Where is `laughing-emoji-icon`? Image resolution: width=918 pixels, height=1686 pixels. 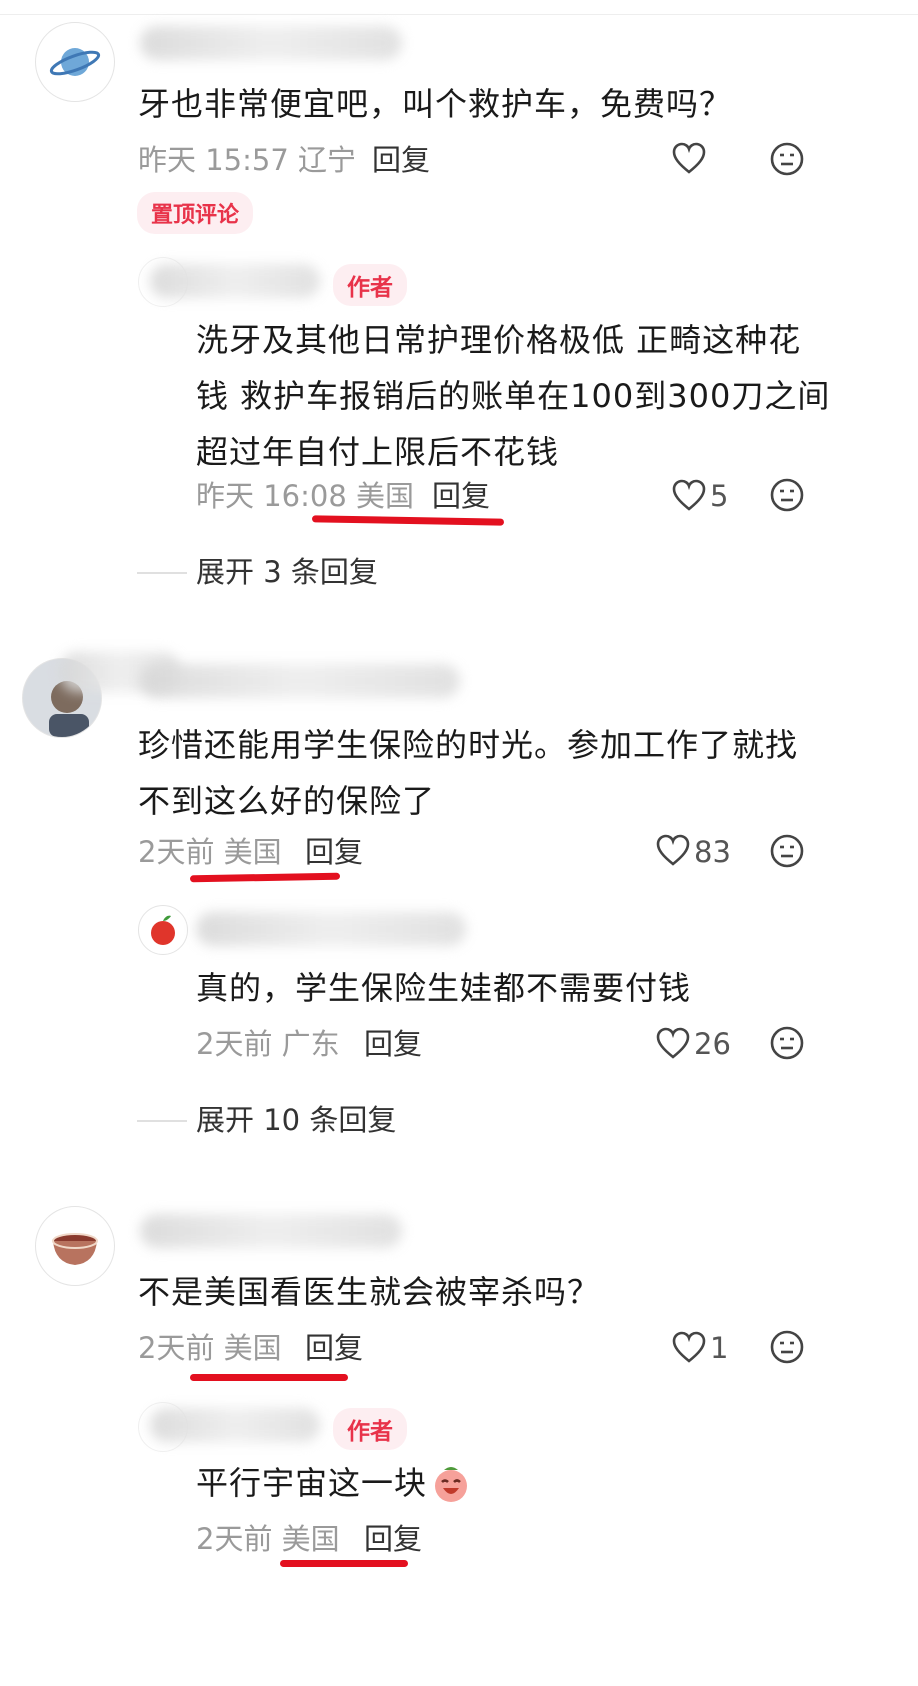 laughing-emoji-icon is located at coordinates (451, 1483).